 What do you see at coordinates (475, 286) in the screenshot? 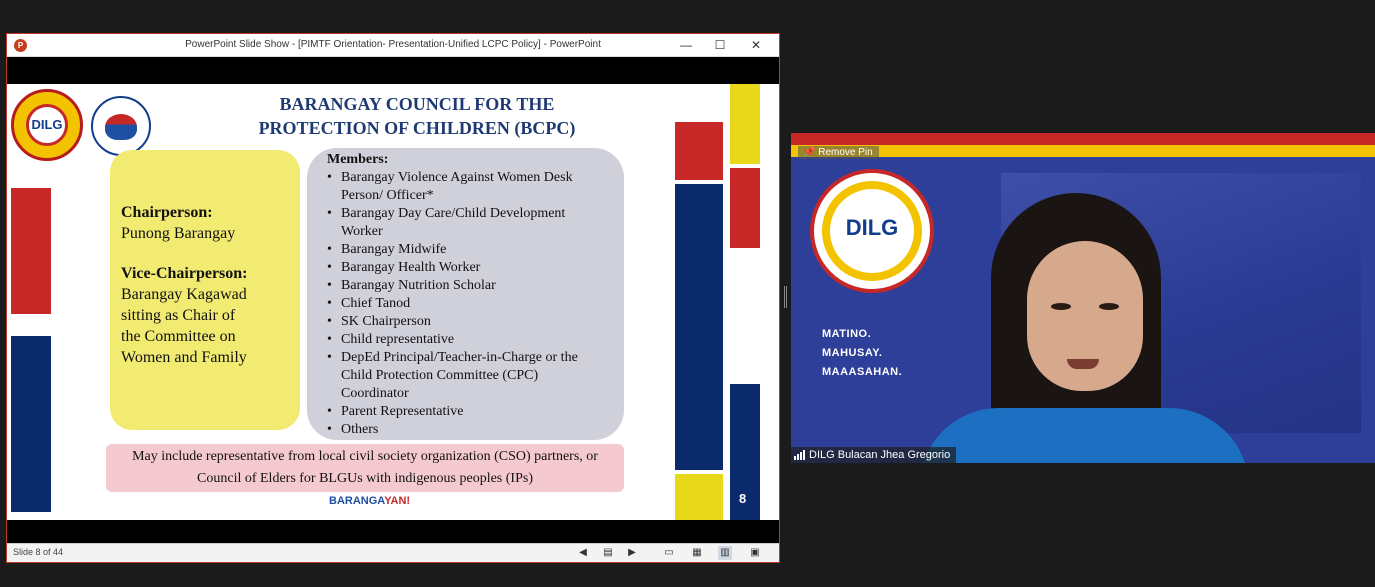
I see `member-item: Barangay Nutrition Scholar` at bounding box center [475, 286].